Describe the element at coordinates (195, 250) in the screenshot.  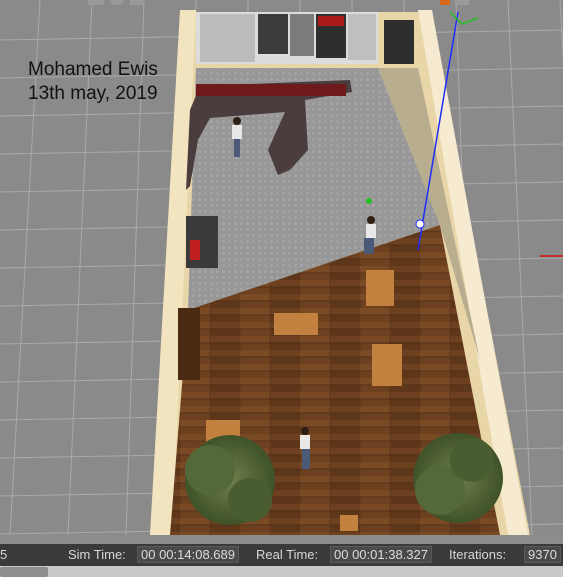
I see `vending-light` at that location.